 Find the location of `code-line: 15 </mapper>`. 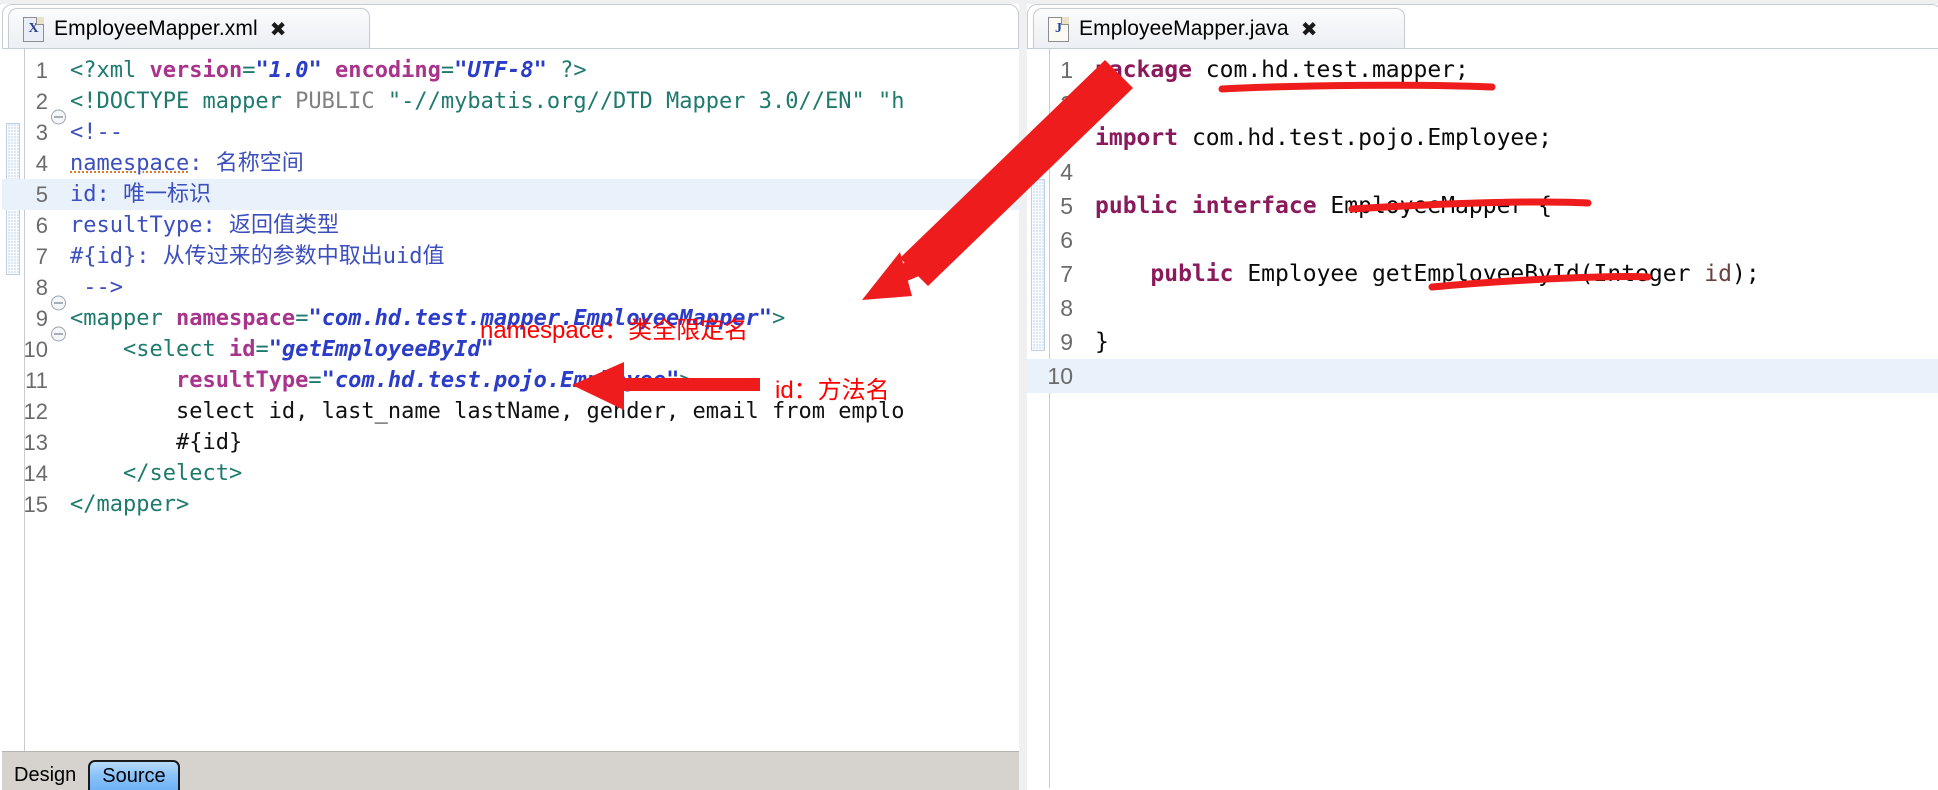

code-line: 15 </mapper> is located at coordinates (510, 504).